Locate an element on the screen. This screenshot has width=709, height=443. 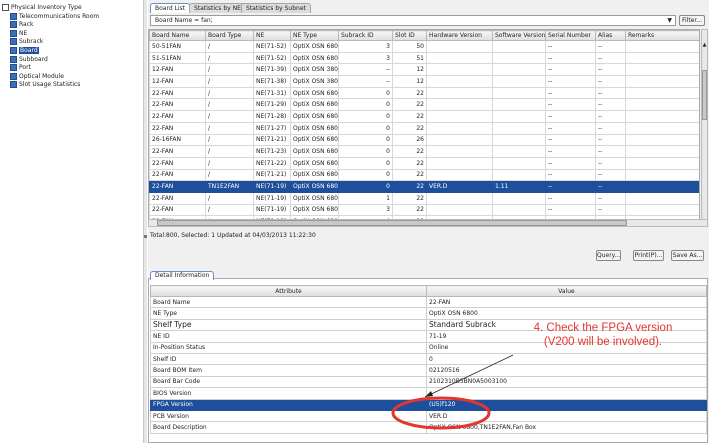
detail-row: Board BOM Item 02120516 is located at coordinates (428, 370).